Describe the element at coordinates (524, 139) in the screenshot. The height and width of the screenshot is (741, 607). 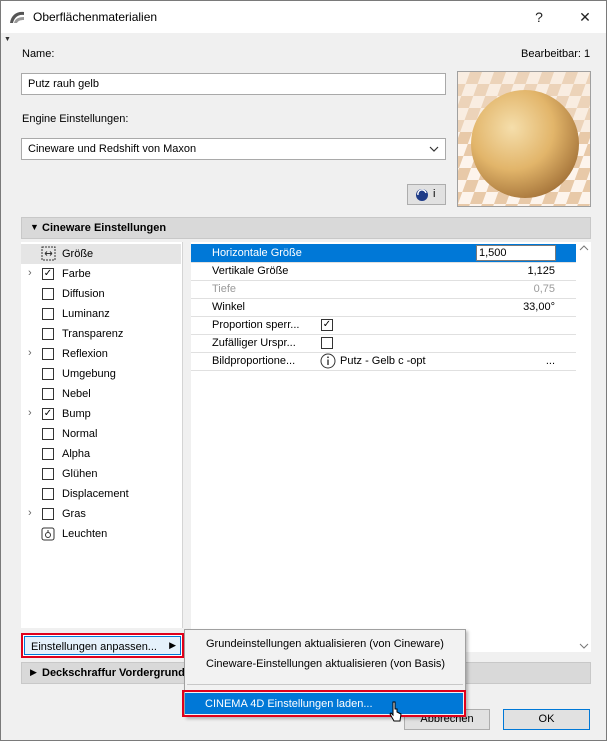
I see `material-preview` at that location.